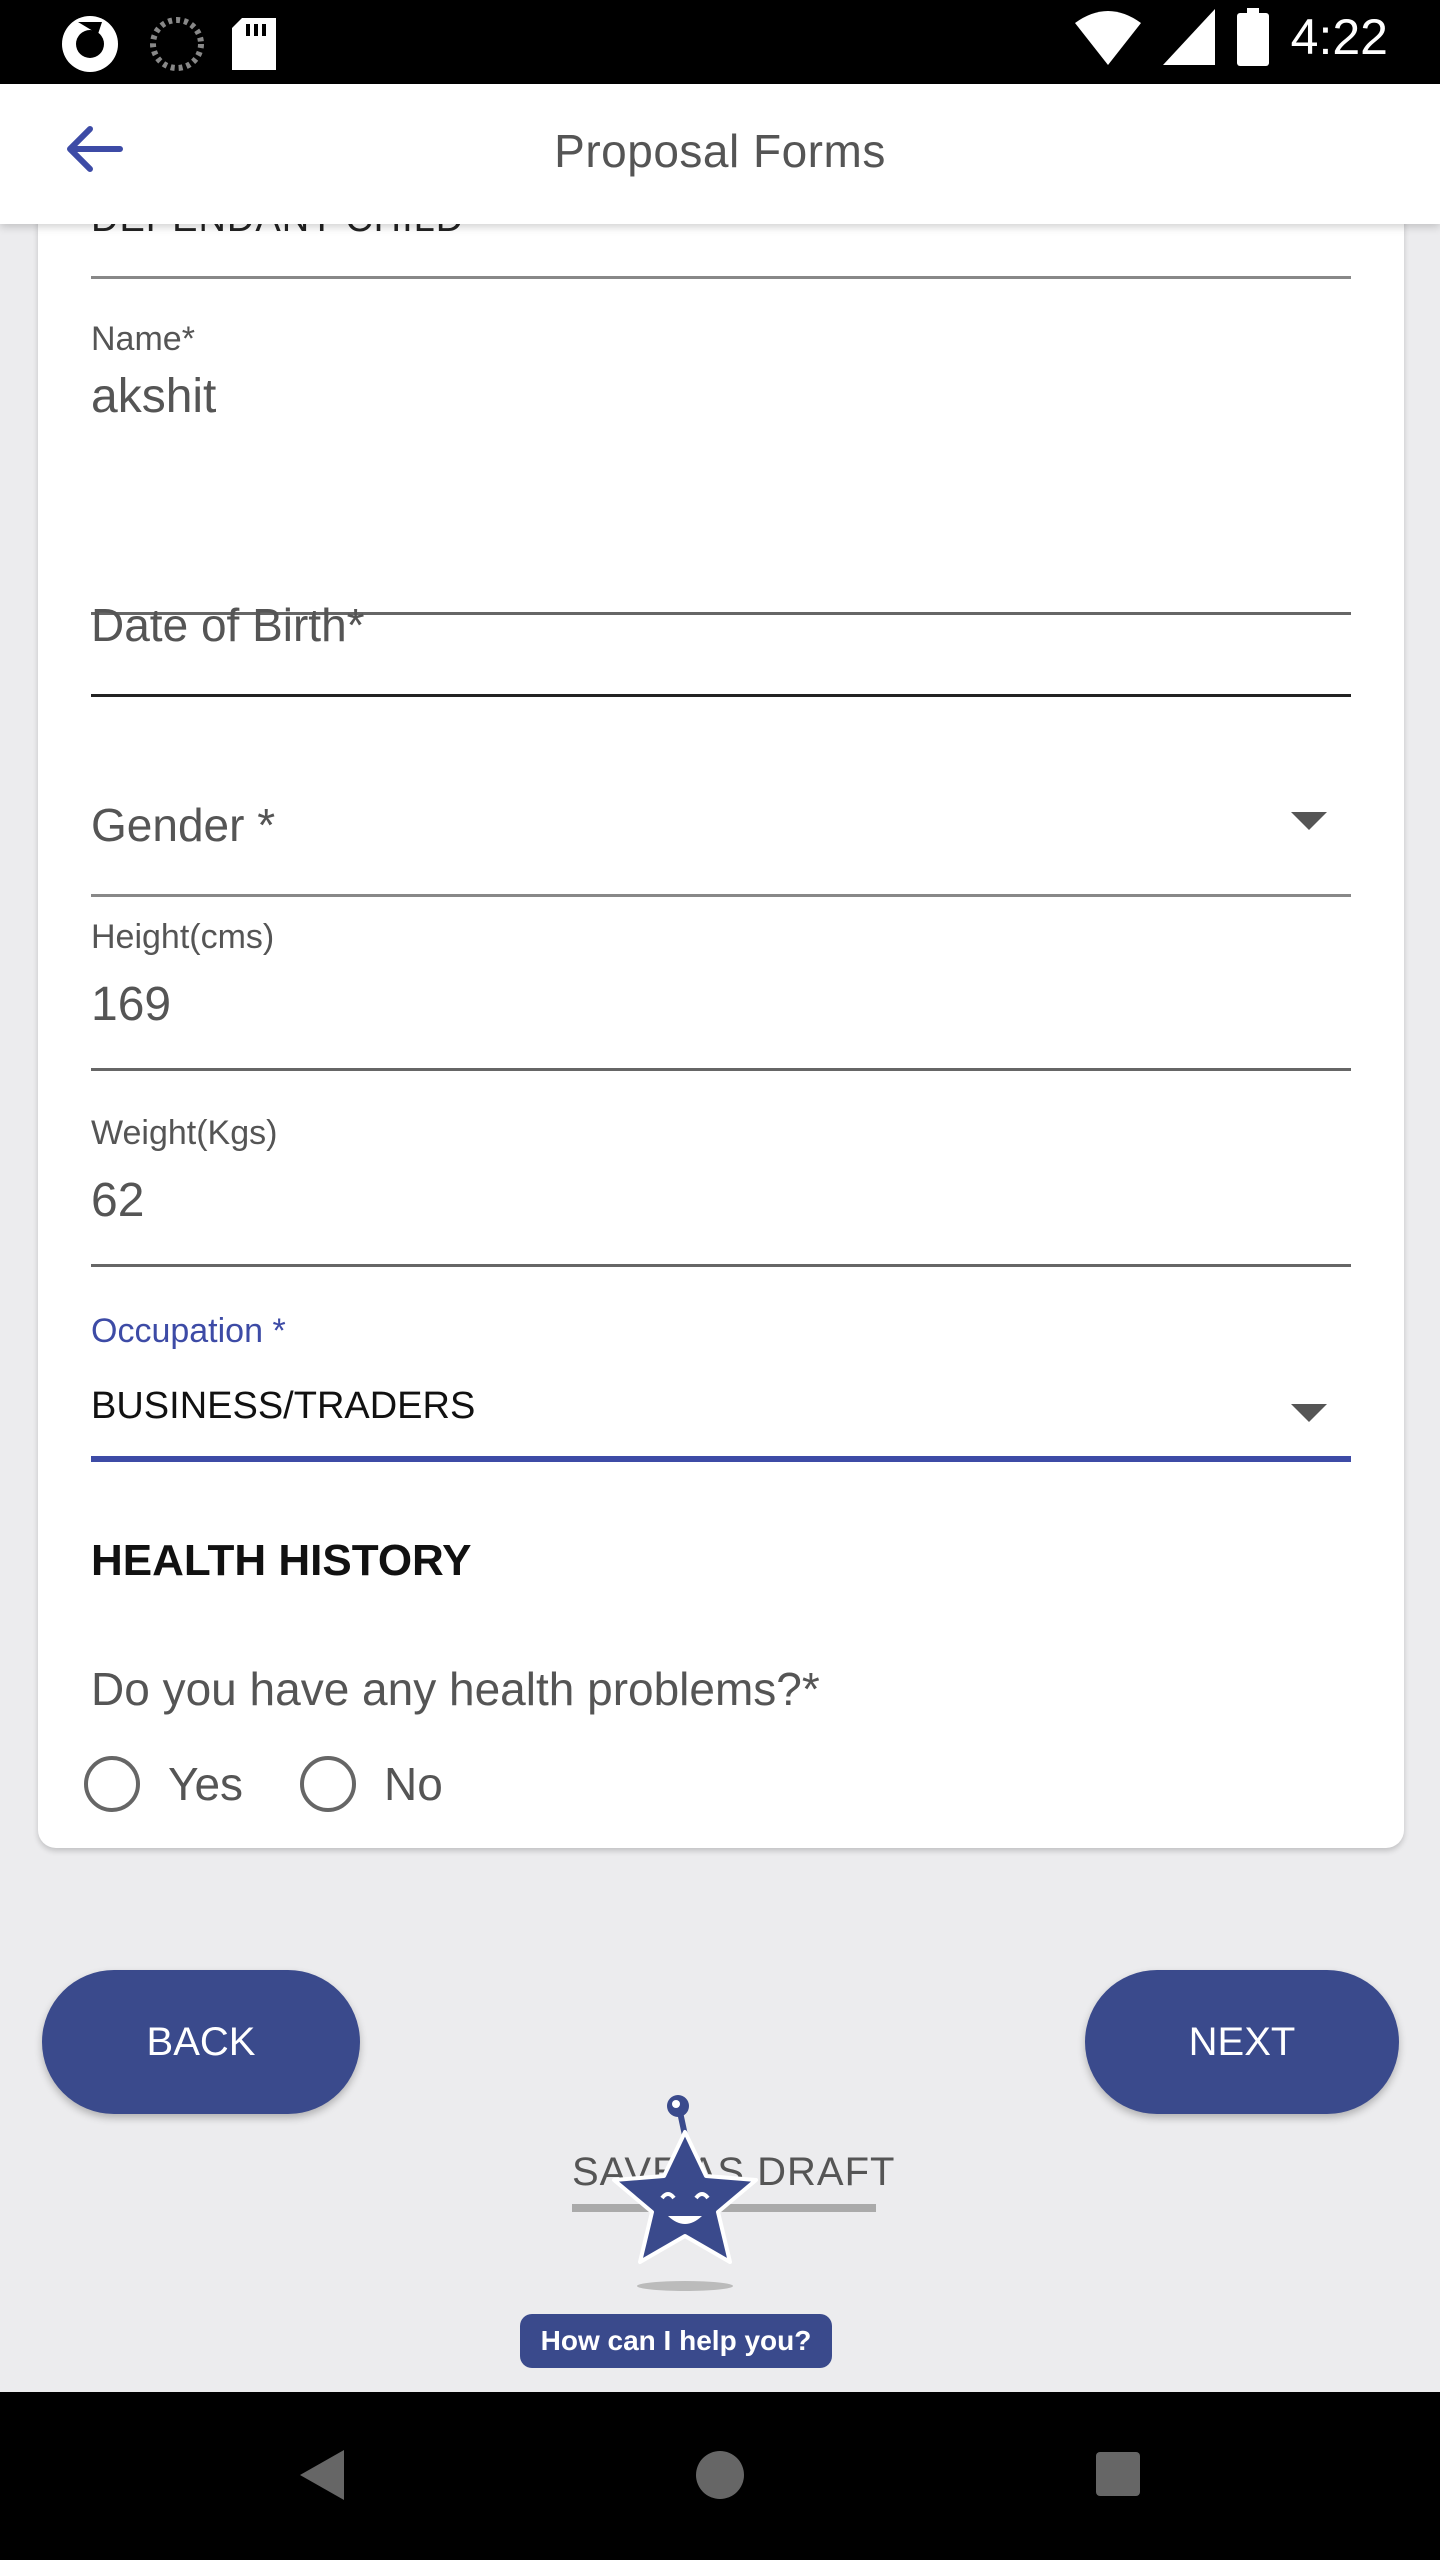  Describe the element at coordinates (1252, 37) in the screenshot. I see `battery-icon` at that location.